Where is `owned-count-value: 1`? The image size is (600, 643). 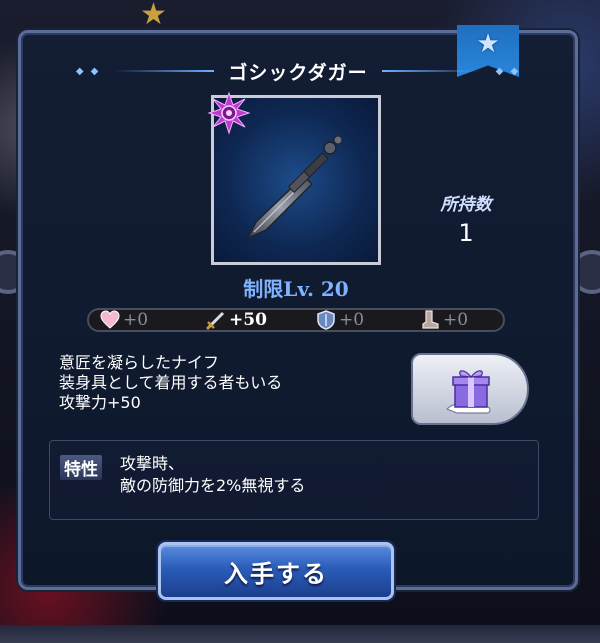
owned-count-value: 1 is located at coordinates (466, 233).